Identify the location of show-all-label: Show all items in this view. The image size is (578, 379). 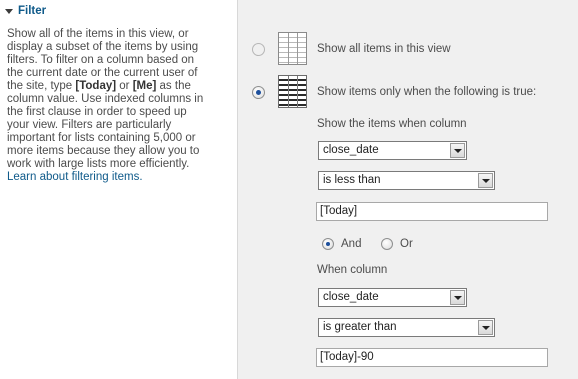
(384, 49).